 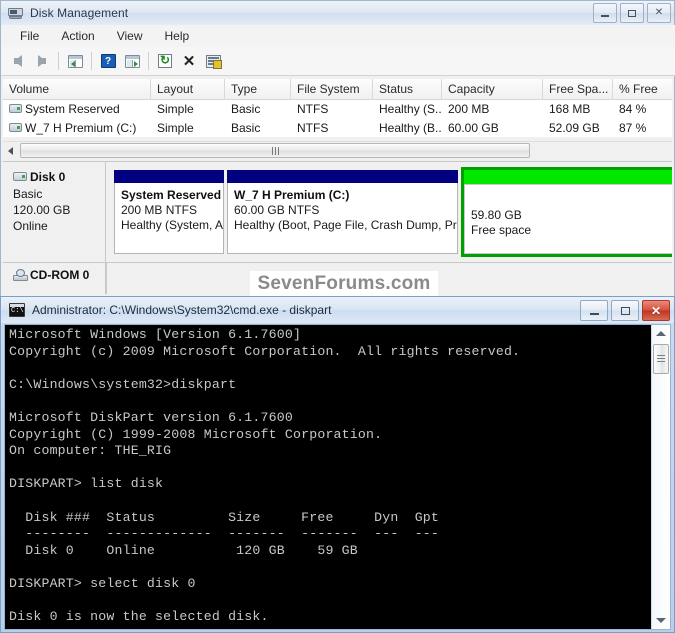 I want to click on column-header-layout: Layout, so click(x=188, y=89).